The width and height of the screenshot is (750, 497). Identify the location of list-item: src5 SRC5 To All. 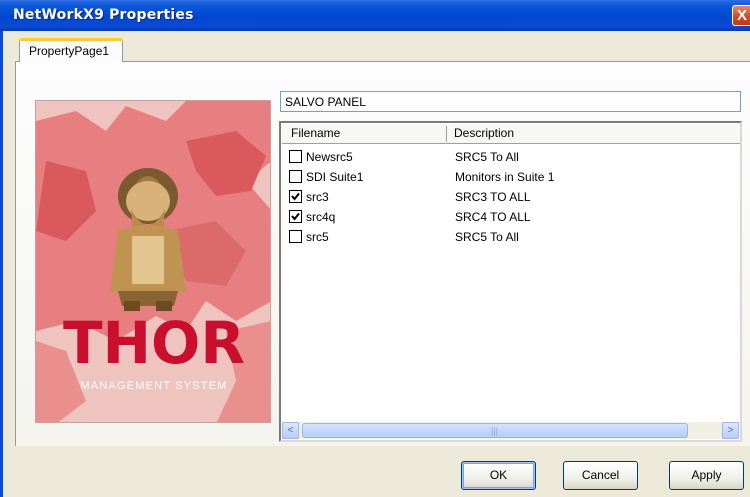
(509, 237).